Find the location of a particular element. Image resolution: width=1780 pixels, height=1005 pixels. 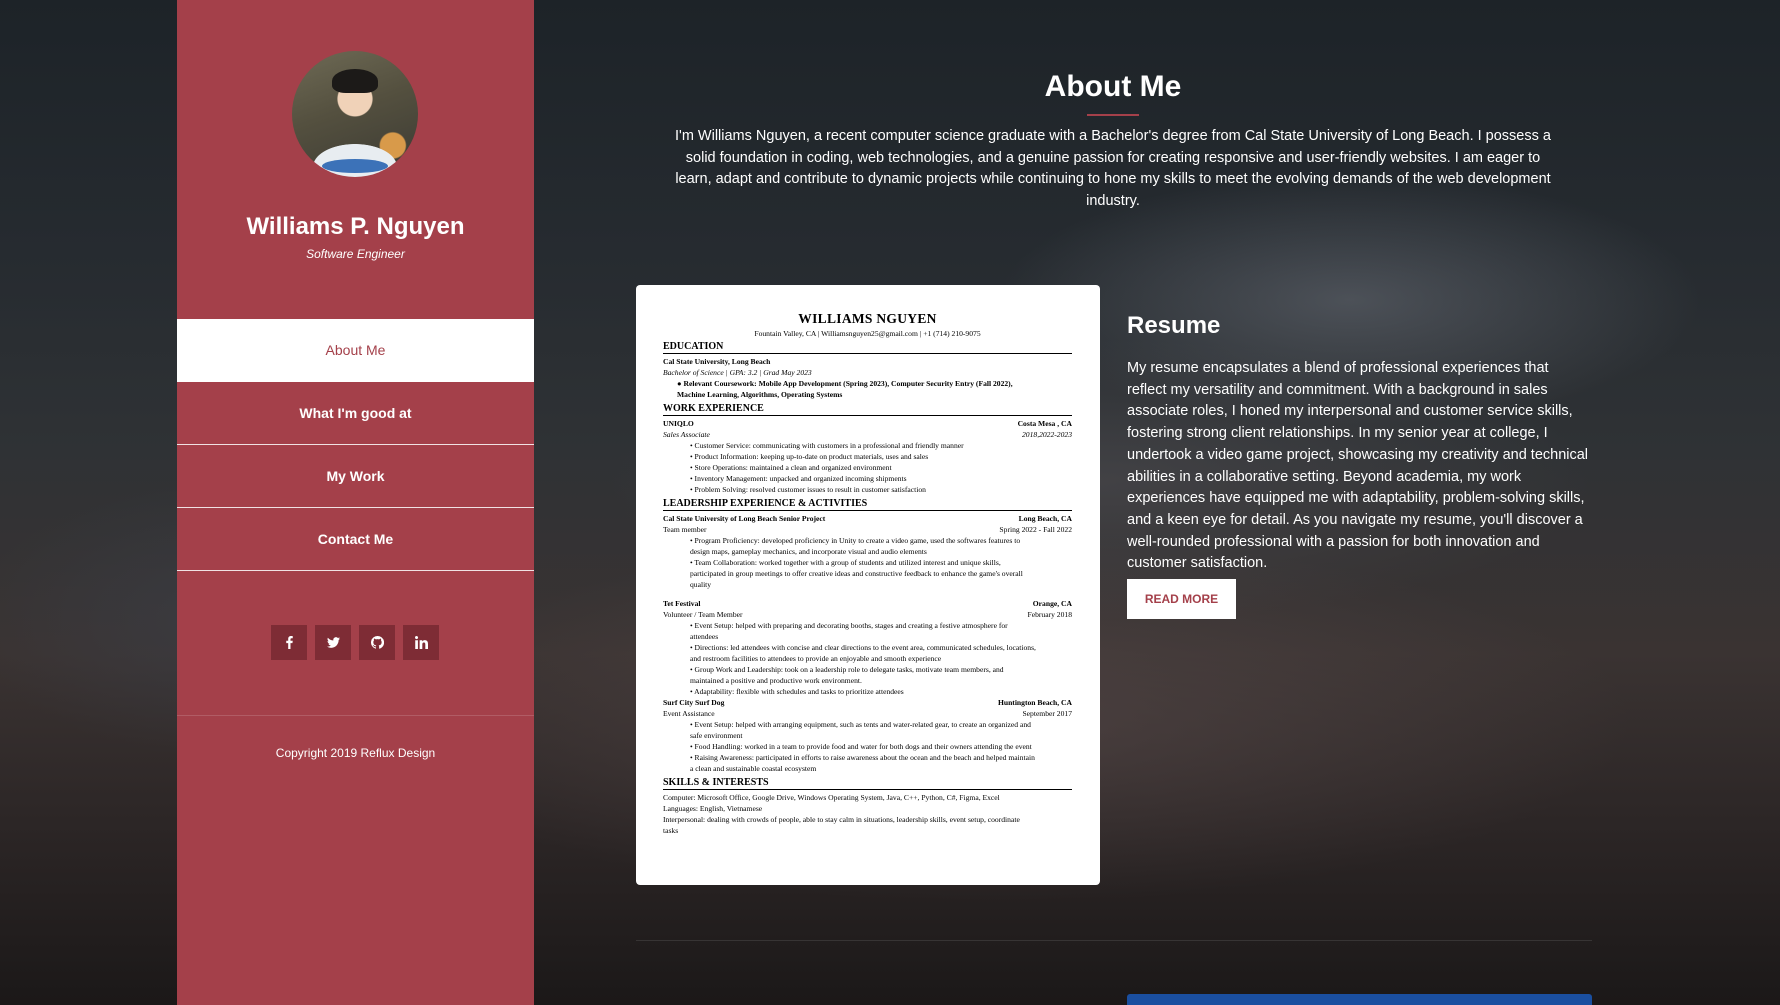

nav-item-contact-me: Contact Me is located at coordinates (355, 539).